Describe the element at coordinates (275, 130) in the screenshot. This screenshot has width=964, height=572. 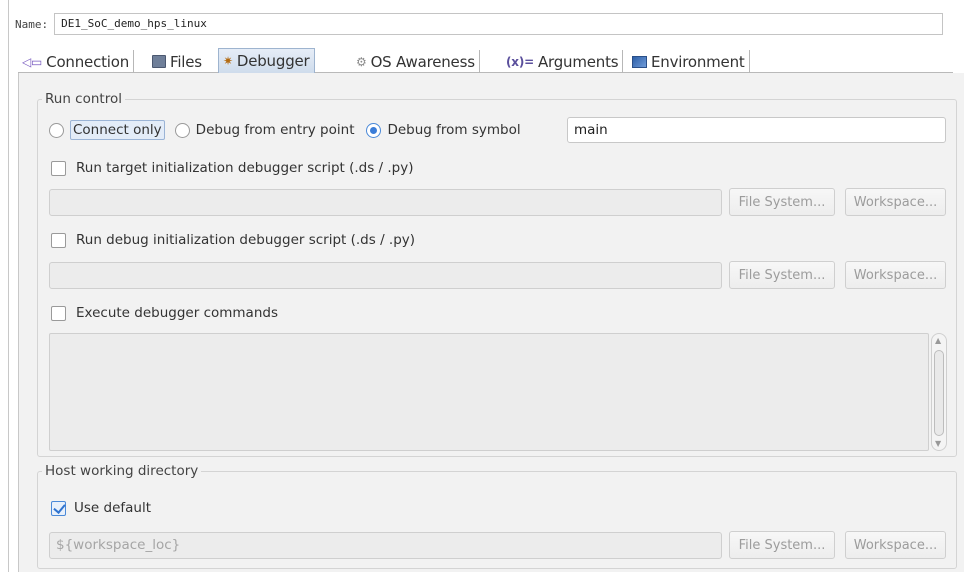
I see `entry-point-label: Debug from entry point` at that location.